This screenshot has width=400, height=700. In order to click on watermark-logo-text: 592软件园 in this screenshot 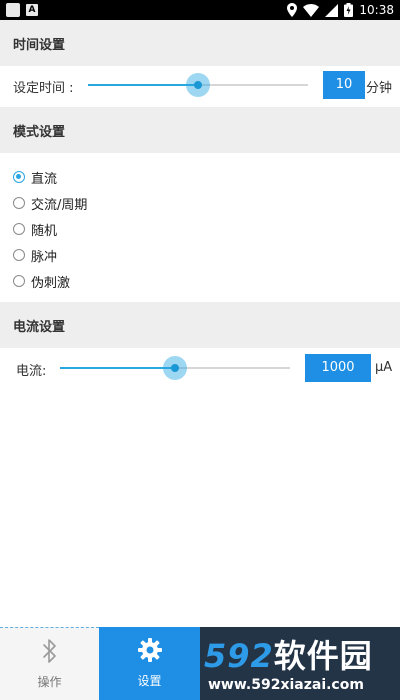, I will do `click(288, 656)`.